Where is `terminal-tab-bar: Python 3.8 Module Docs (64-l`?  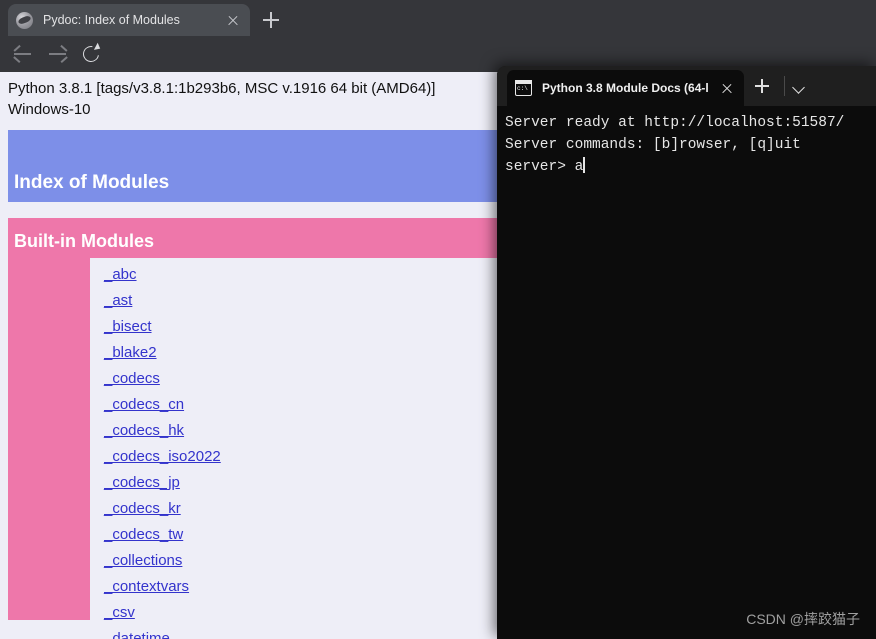
terminal-tab-bar: Python 3.8 Module Docs (64-l is located at coordinates (686, 86).